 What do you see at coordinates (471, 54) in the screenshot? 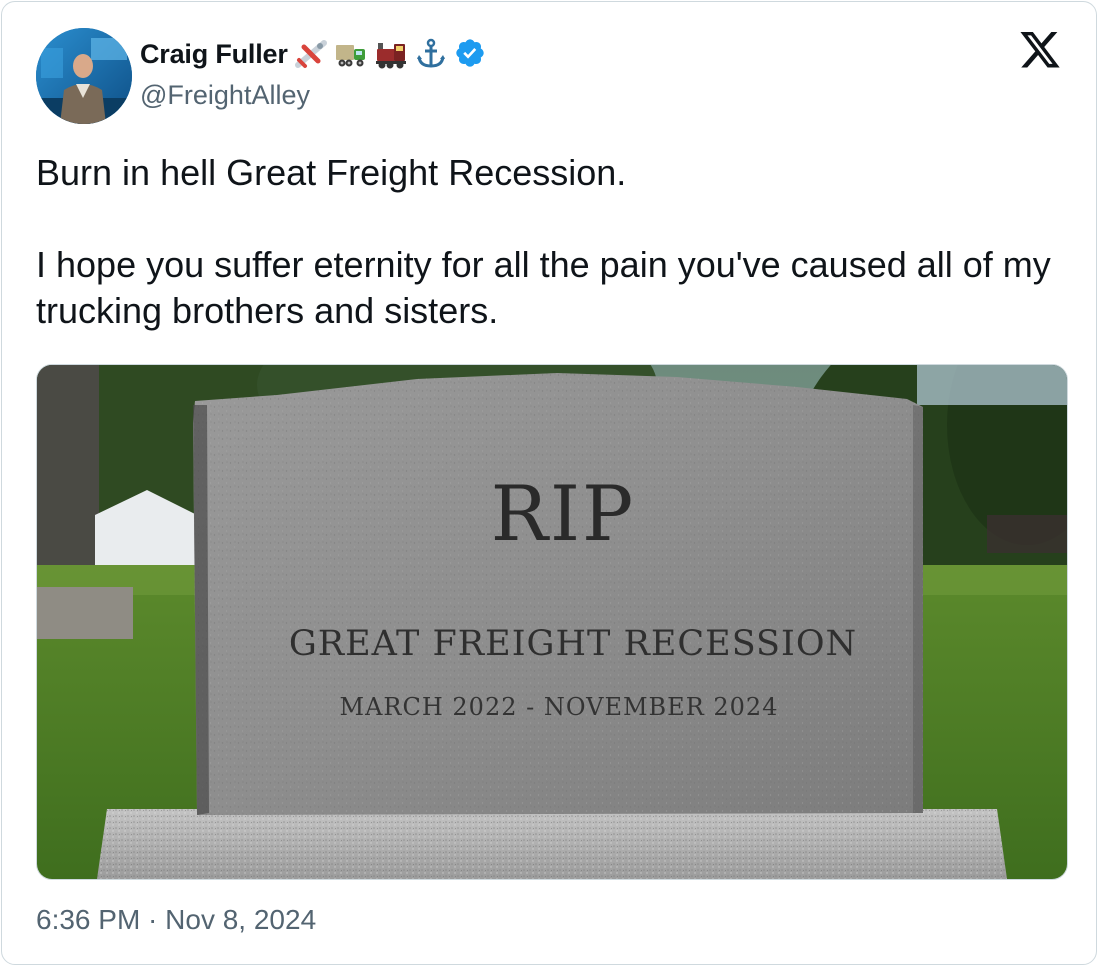
I see `verified-badge-icon` at bounding box center [471, 54].